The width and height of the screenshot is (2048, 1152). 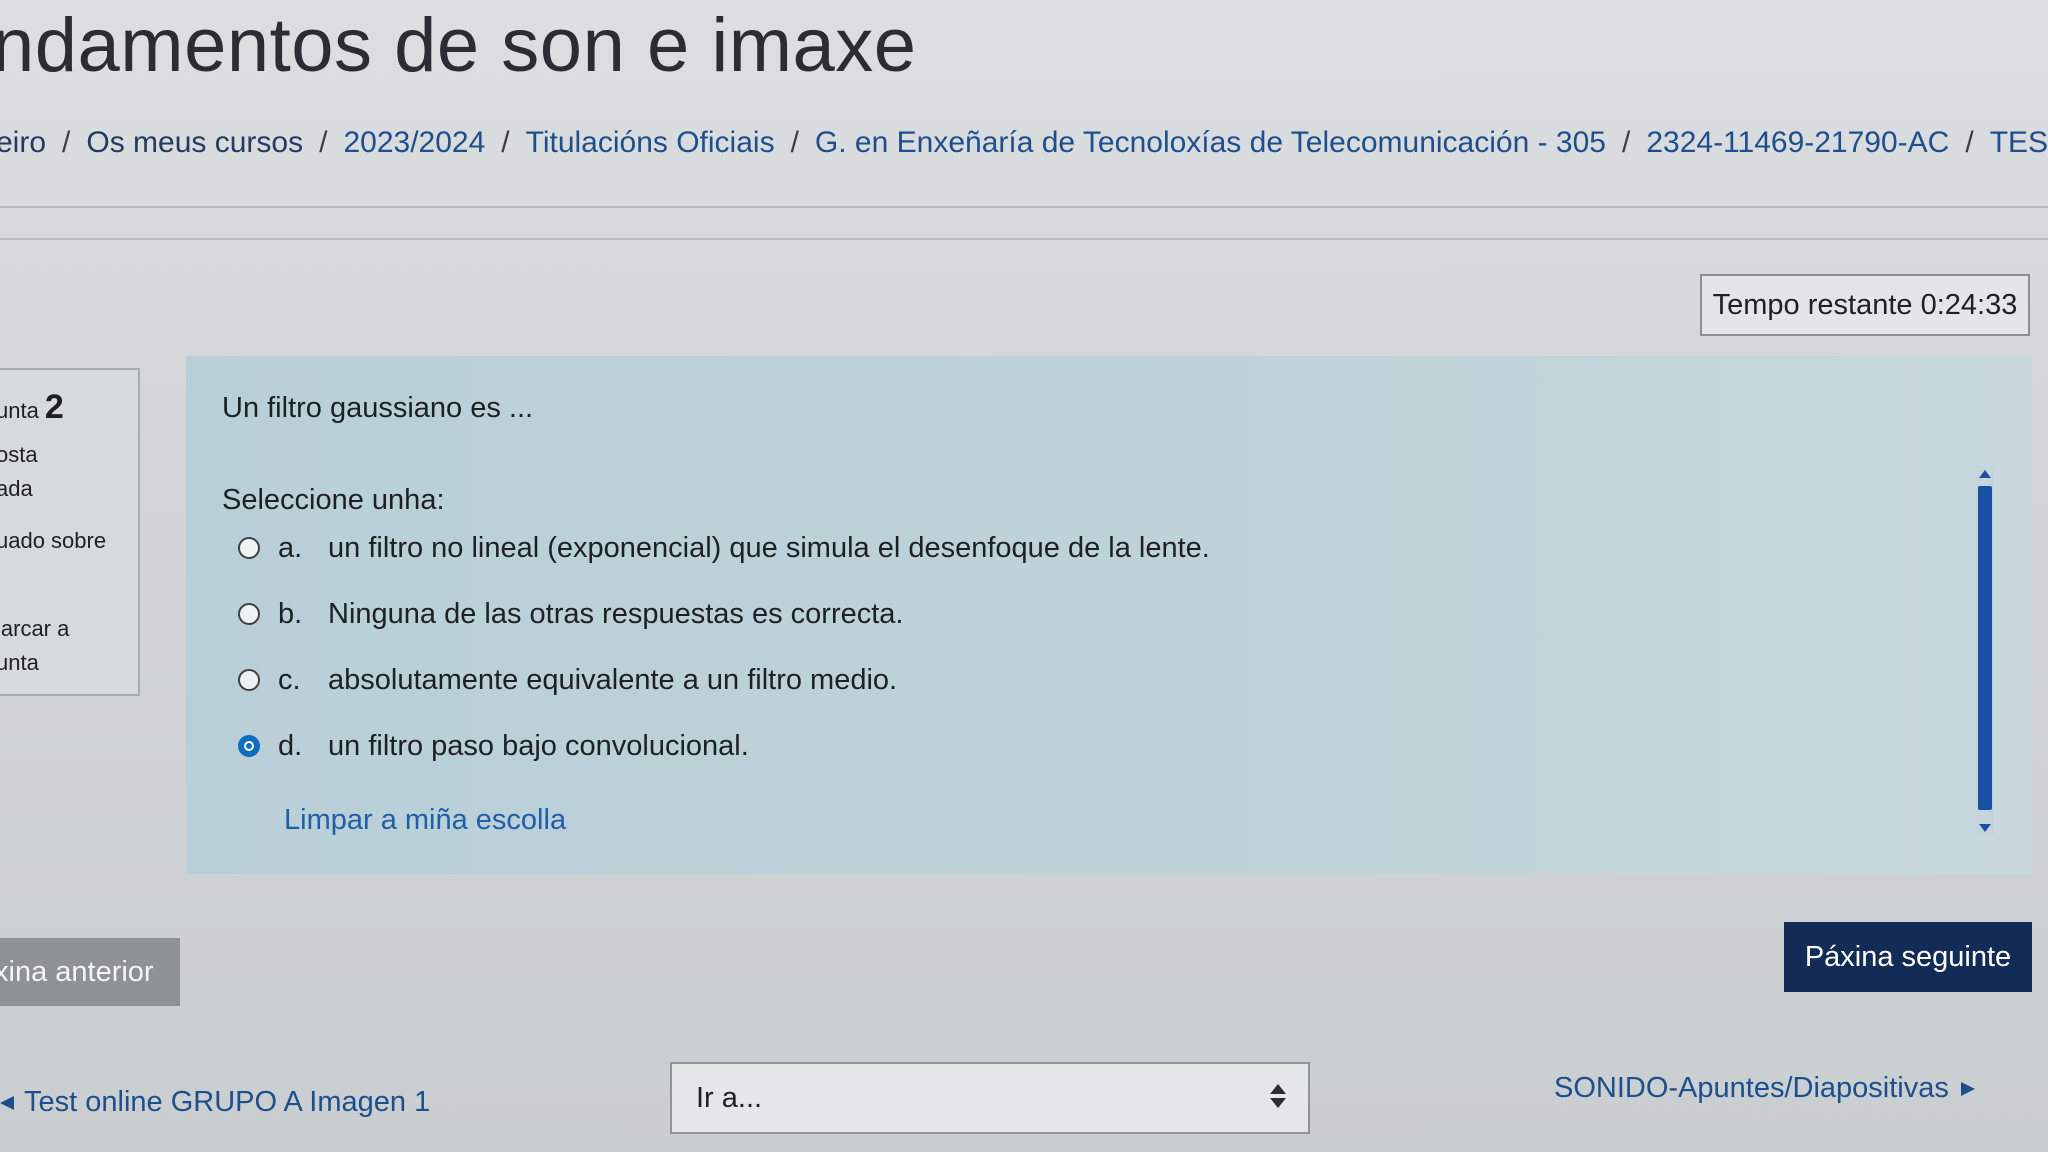 What do you see at coordinates (19, 454) in the screenshot?
I see `question-status-line: osta` at bounding box center [19, 454].